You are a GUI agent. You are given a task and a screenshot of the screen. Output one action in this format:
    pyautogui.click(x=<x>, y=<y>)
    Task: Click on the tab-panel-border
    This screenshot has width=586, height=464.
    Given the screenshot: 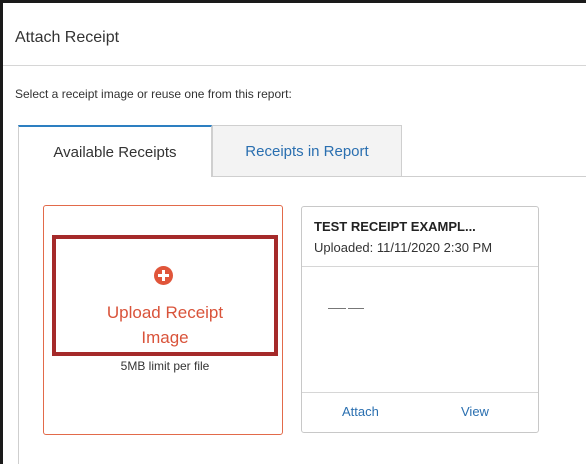 What is the action you would take?
    pyautogui.click(x=18, y=320)
    